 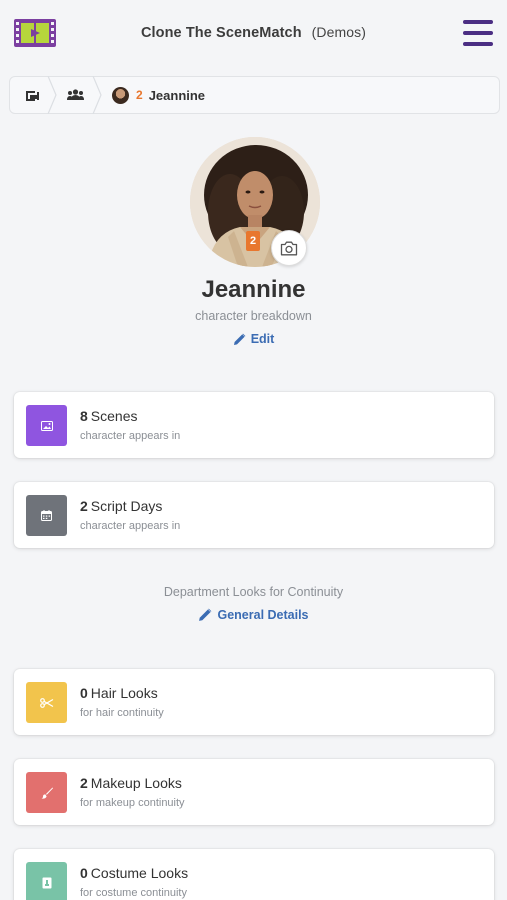 What do you see at coordinates (139, 873) in the screenshot?
I see `costume-looks-label: Costume Looks` at bounding box center [139, 873].